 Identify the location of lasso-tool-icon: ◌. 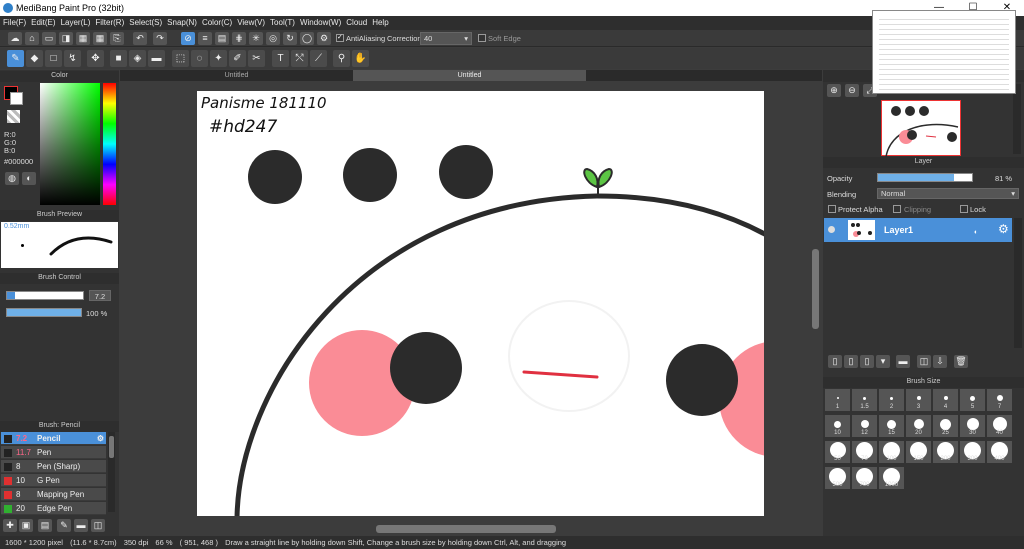
(199, 58).